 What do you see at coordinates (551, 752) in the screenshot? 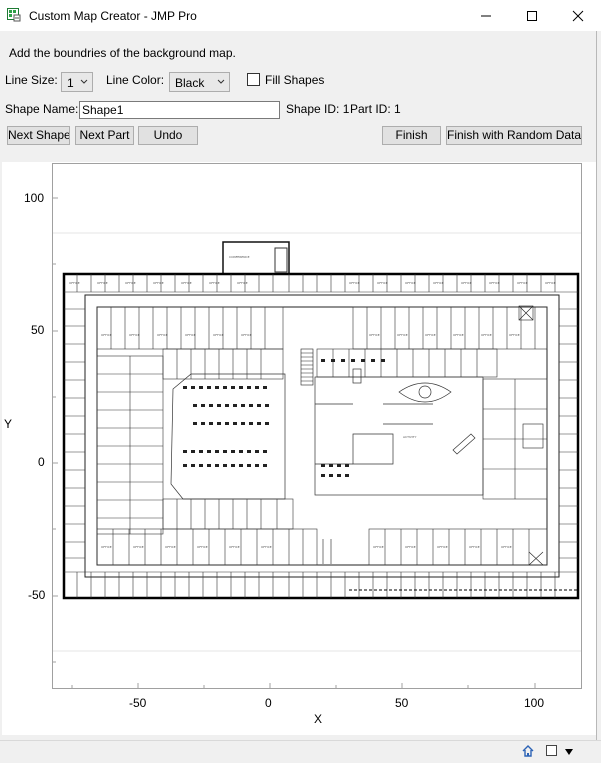
I see `window-square-icon` at bounding box center [551, 752].